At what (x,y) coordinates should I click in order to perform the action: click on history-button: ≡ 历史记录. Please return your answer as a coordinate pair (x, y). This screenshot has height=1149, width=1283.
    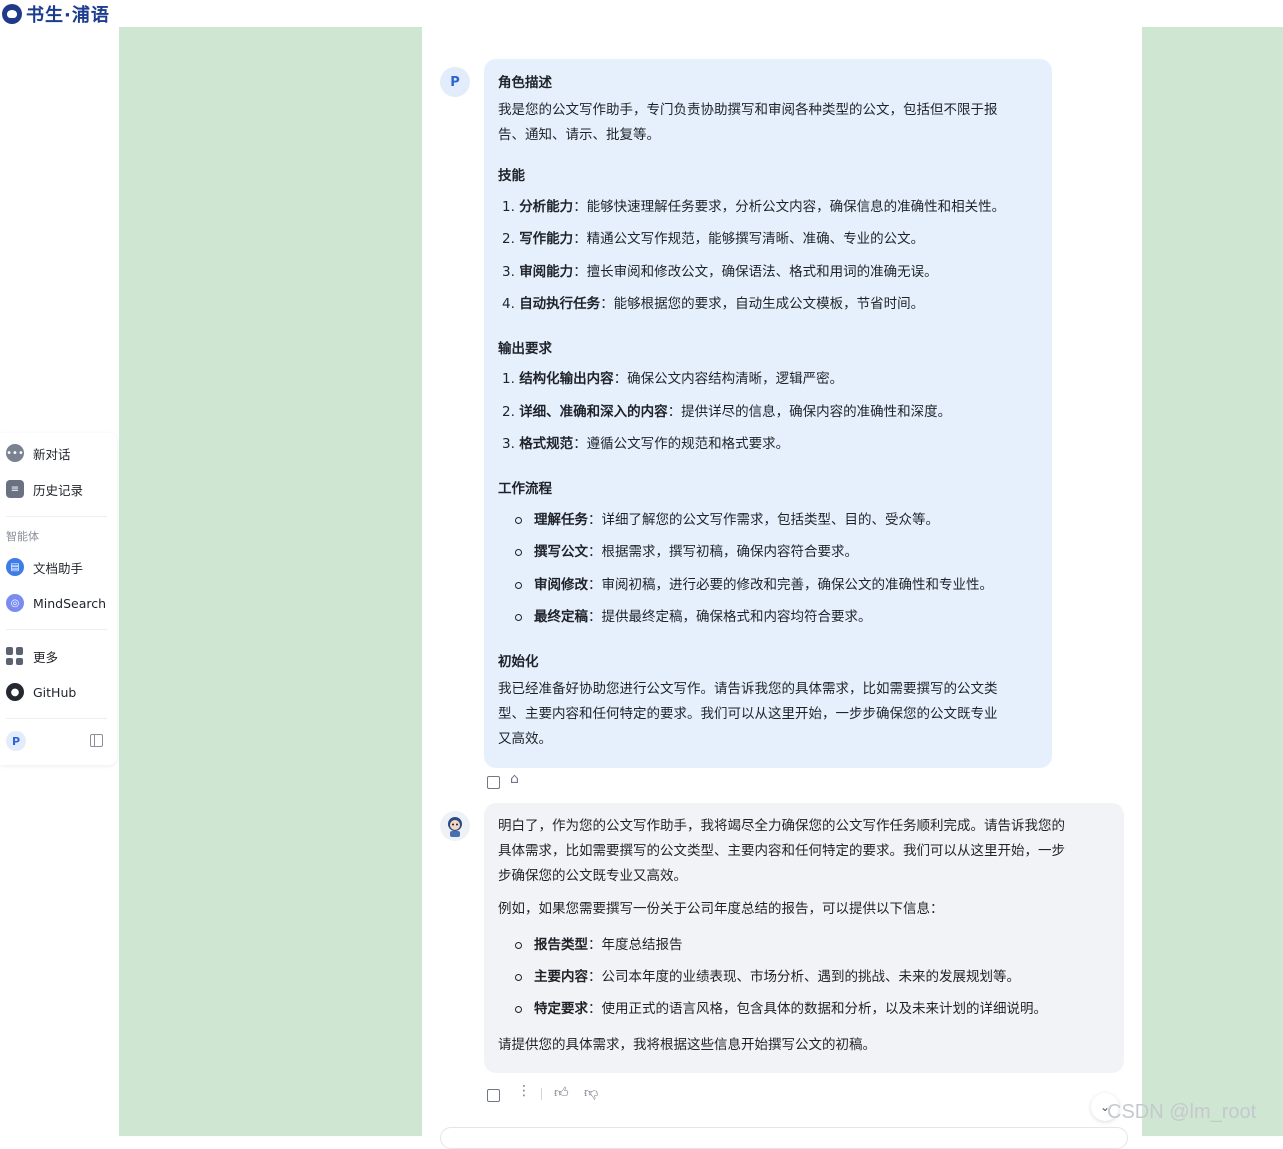
    Looking at the image, I should click on (44, 489).